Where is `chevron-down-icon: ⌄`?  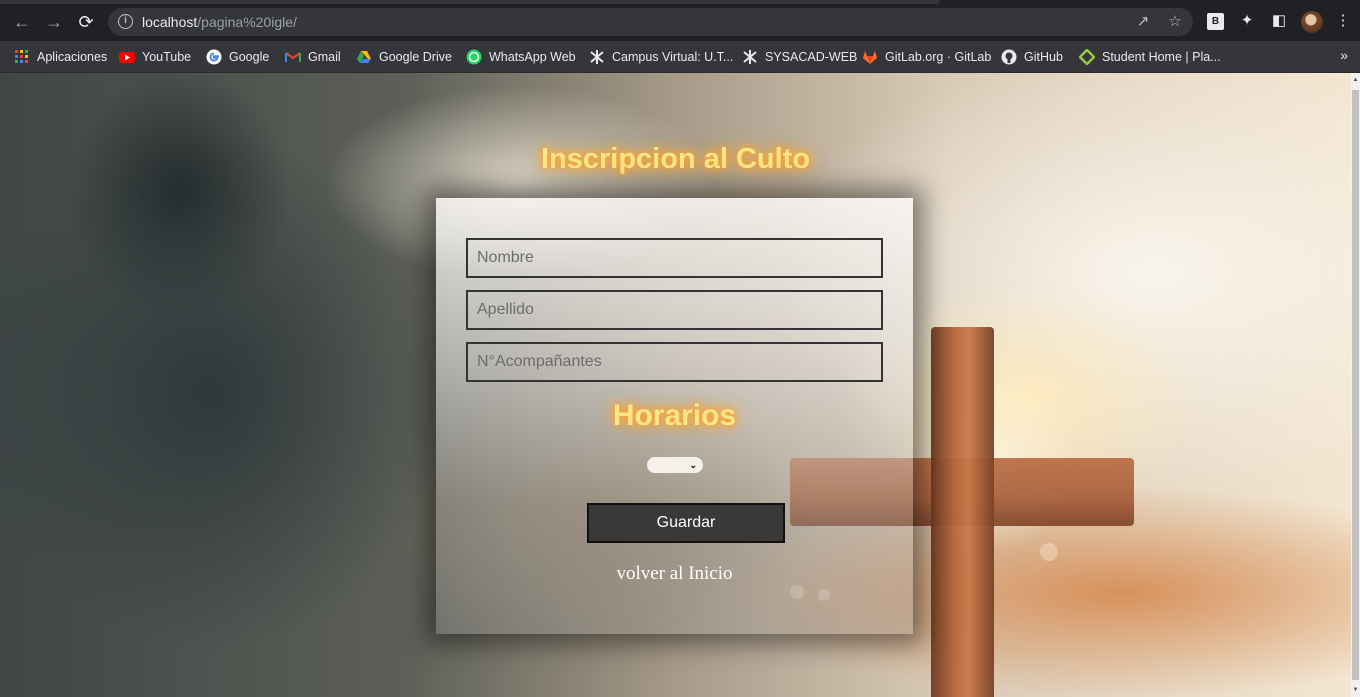 chevron-down-icon: ⌄ is located at coordinates (693, 465).